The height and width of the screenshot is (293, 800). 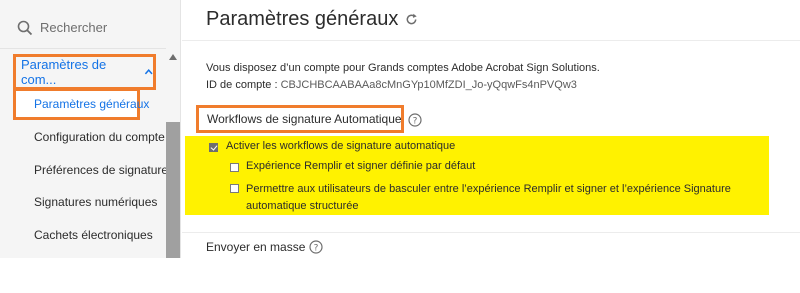 I want to click on section-title-bulk-send: Envoyer en masse, so click(x=255, y=247).